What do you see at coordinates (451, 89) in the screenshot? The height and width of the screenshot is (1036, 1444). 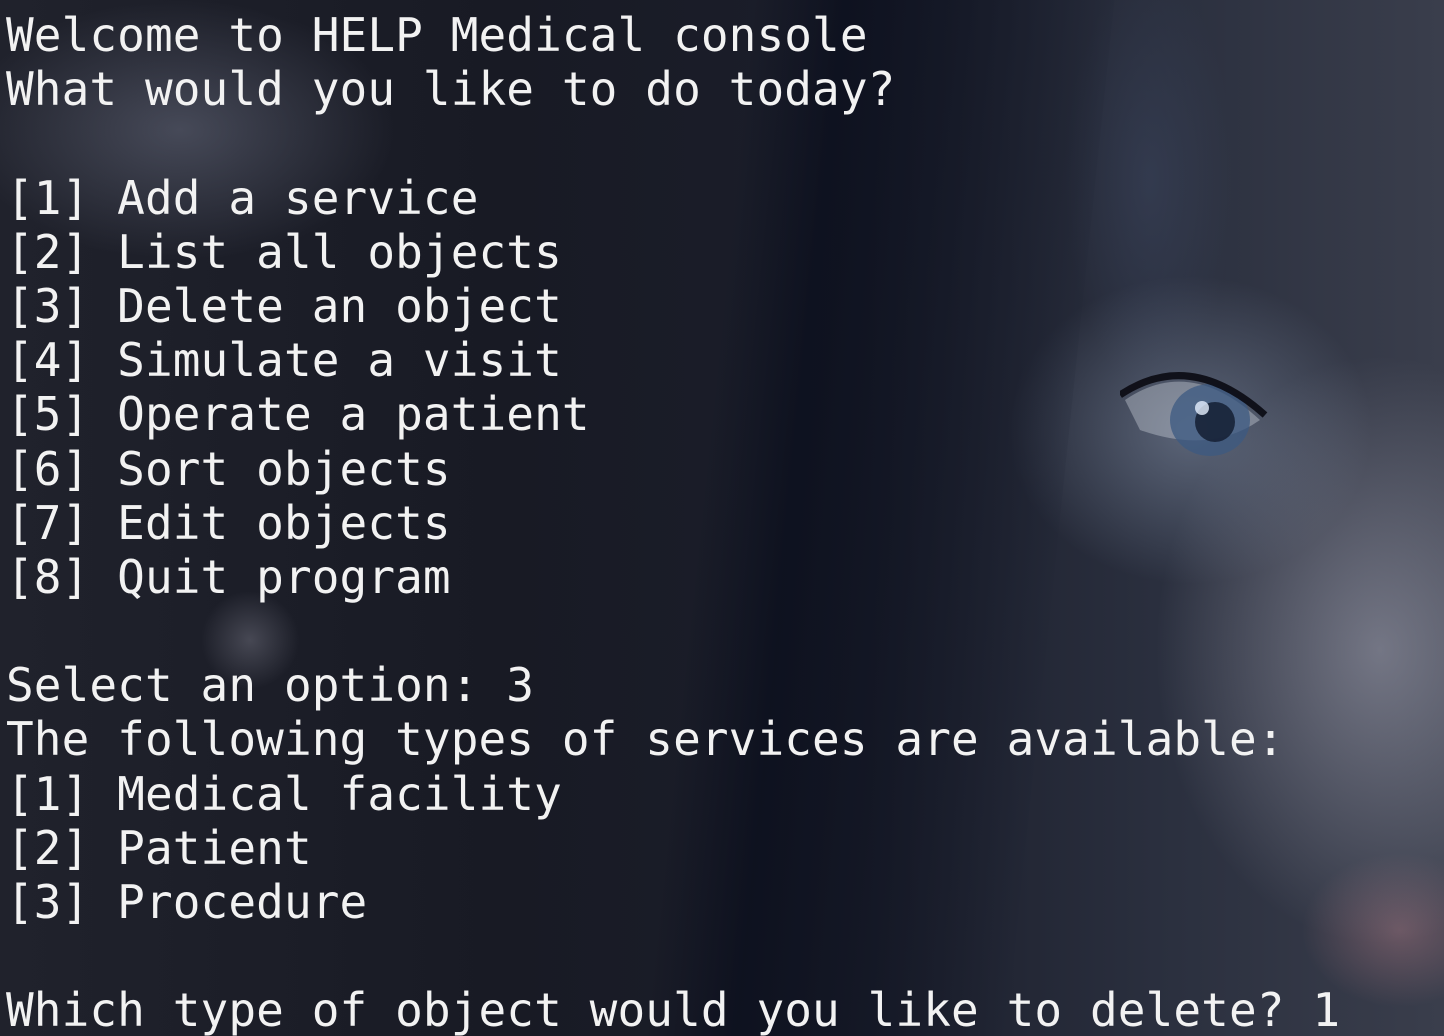 I see `prompt-question-line: What would you like to do today?` at bounding box center [451, 89].